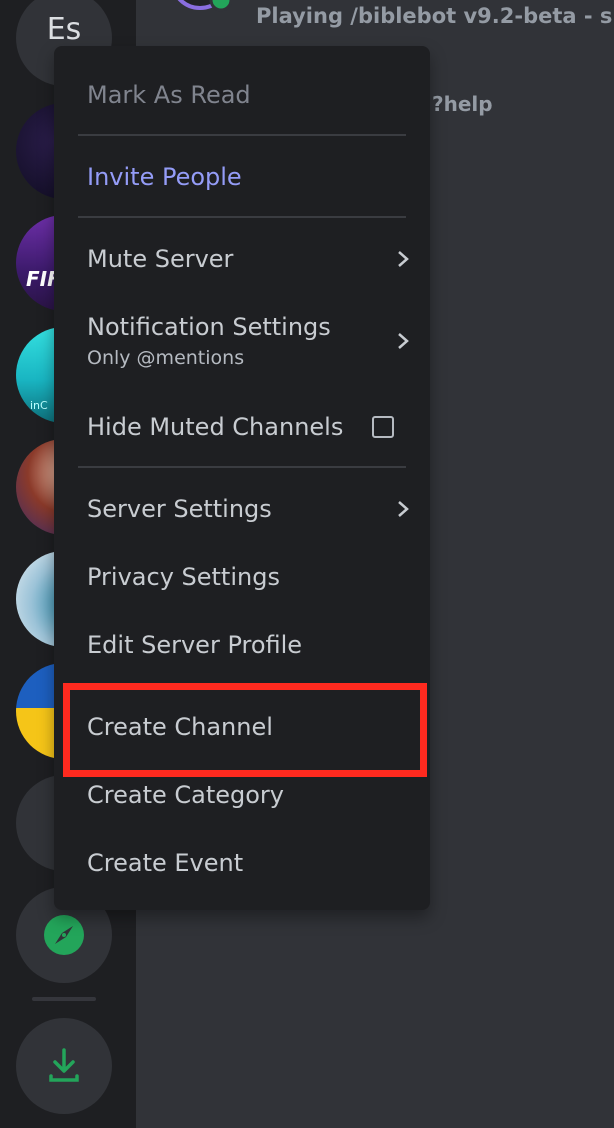 The width and height of the screenshot is (614, 1128). I want to click on download-apps-button, so click(64, 1066).